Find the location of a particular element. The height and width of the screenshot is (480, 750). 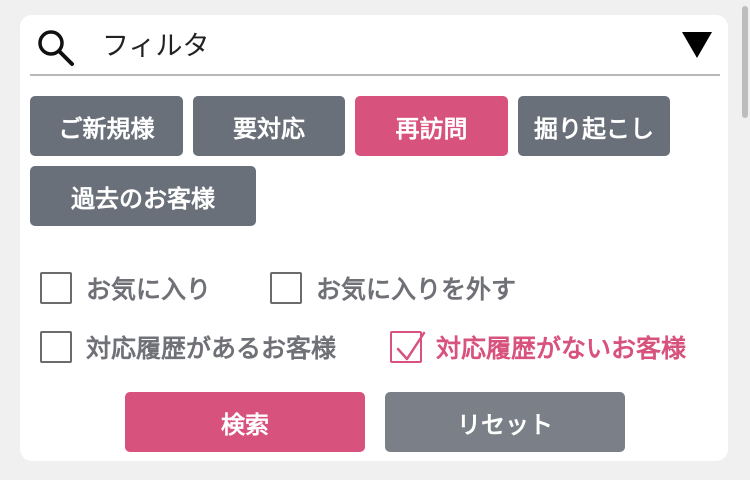

tag-action-required: 要対応 is located at coordinates (269, 126).